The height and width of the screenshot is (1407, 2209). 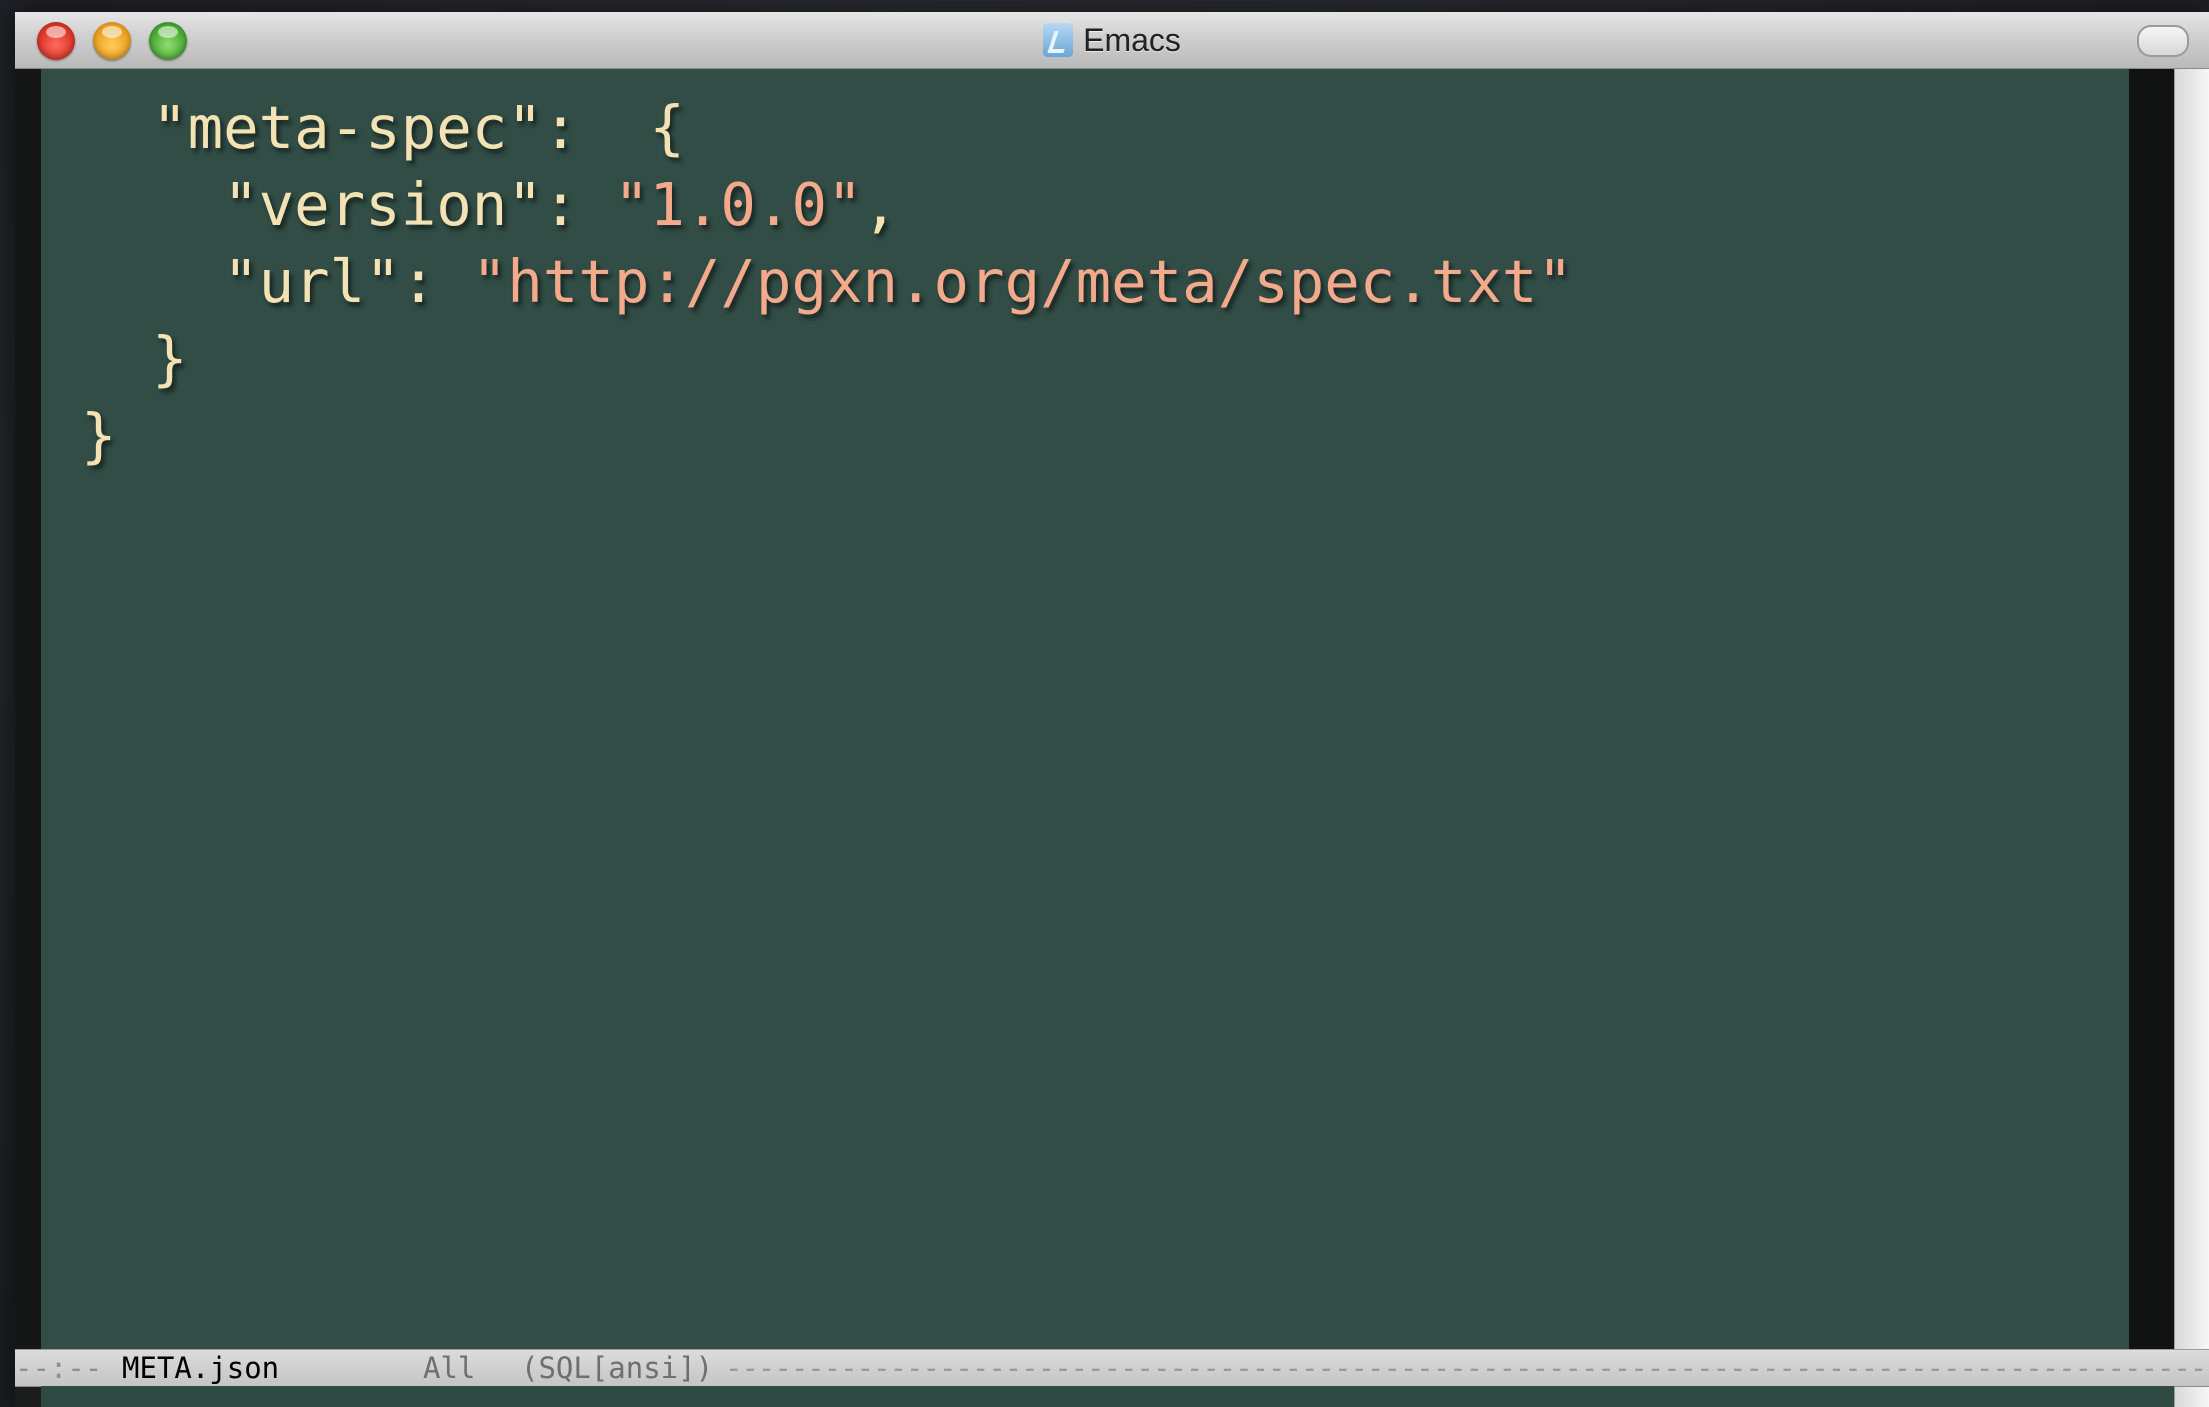 I want to click on vertical-scrollbar, so click(x=2191, y=738).